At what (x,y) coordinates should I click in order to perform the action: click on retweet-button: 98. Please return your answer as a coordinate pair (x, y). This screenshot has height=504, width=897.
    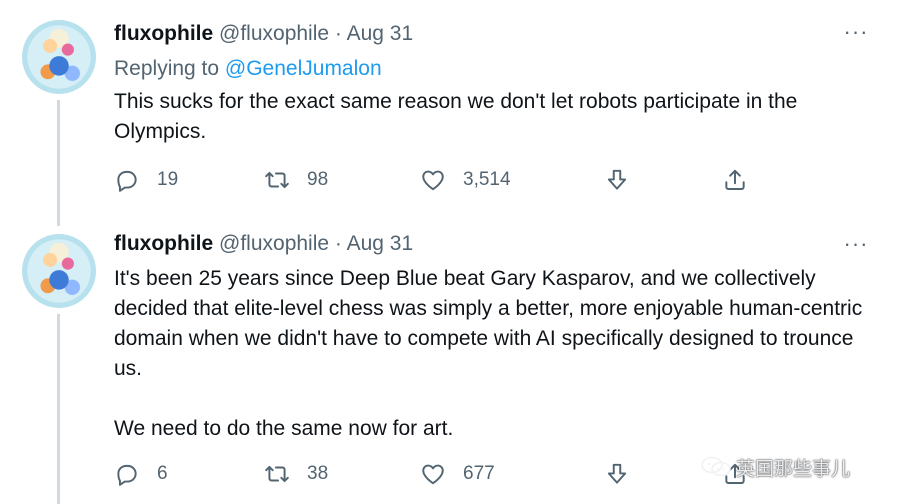
    Looking at the image, I should click on (296, 180).